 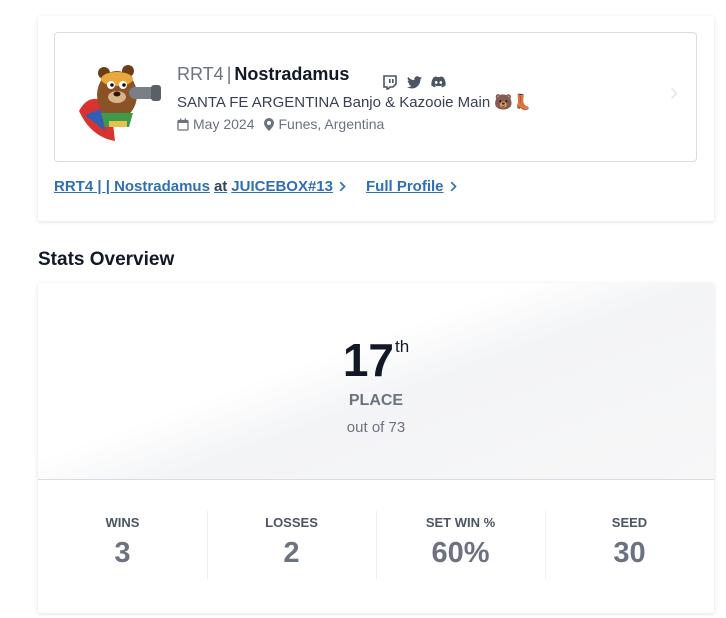 What do you see at coordinates (629, 553) in the screenshot?
I see `stat-value: 30` at bounding box center [629, 553].